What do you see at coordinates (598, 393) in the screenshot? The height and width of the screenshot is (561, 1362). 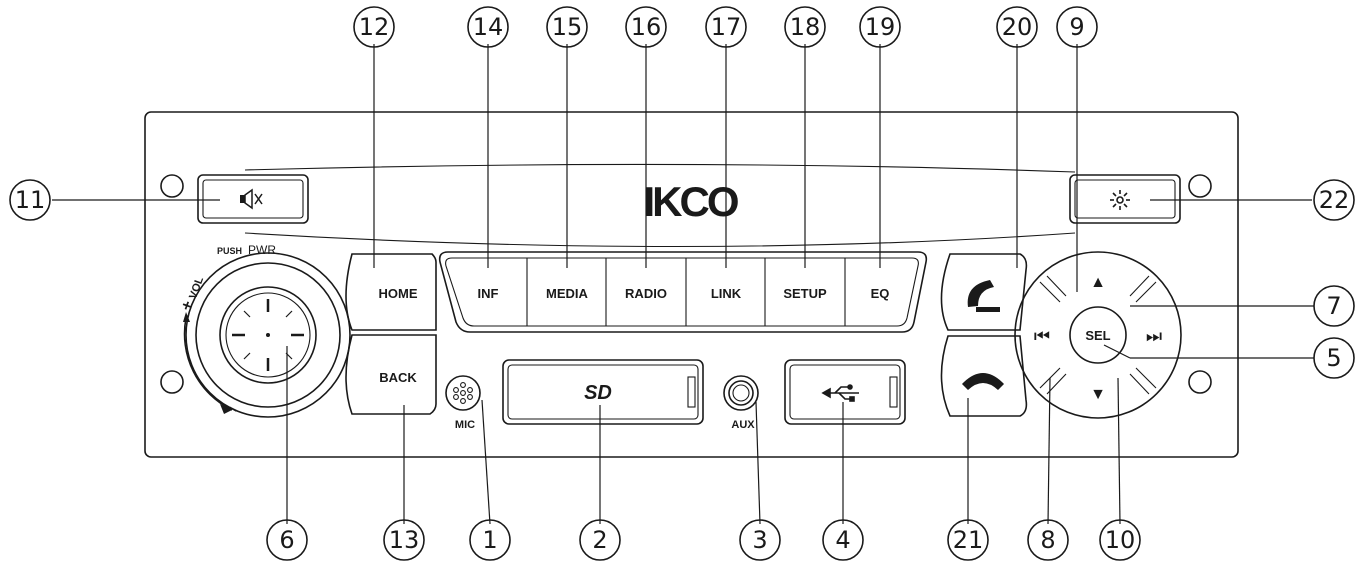 I see `sd-logo: SD` at bounding box center [598, 393].